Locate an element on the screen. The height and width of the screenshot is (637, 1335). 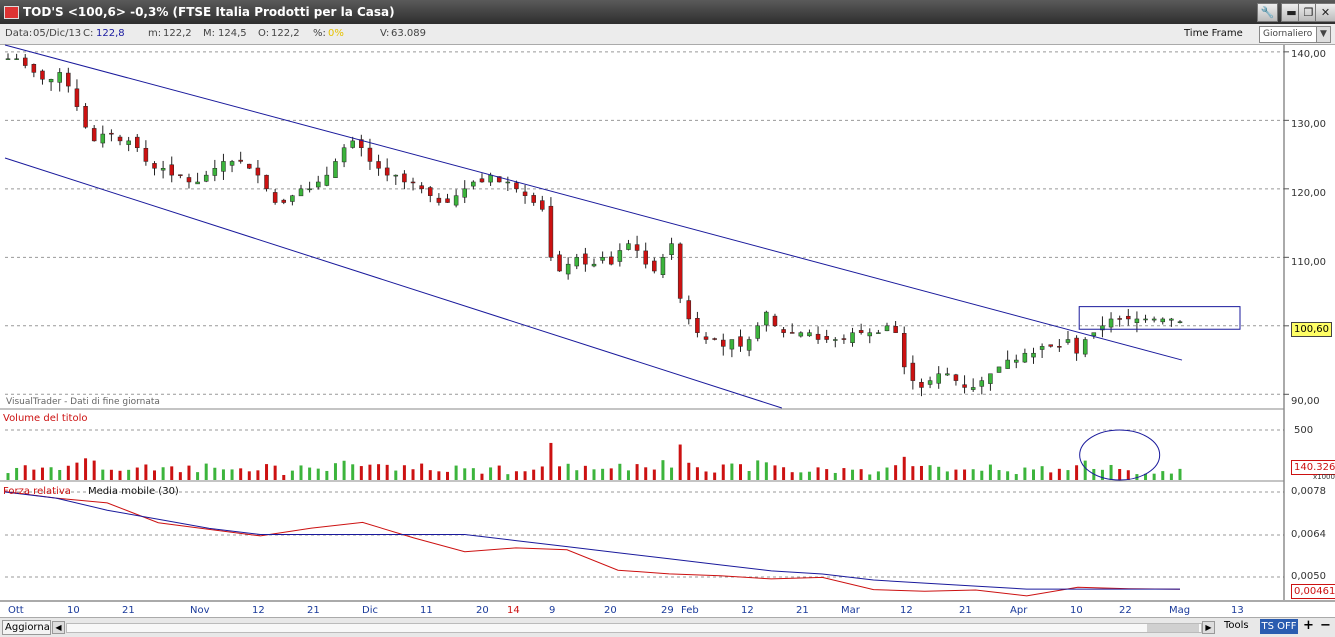
aggiorna-button: Aggiorna is located at coordinates (26, 627).